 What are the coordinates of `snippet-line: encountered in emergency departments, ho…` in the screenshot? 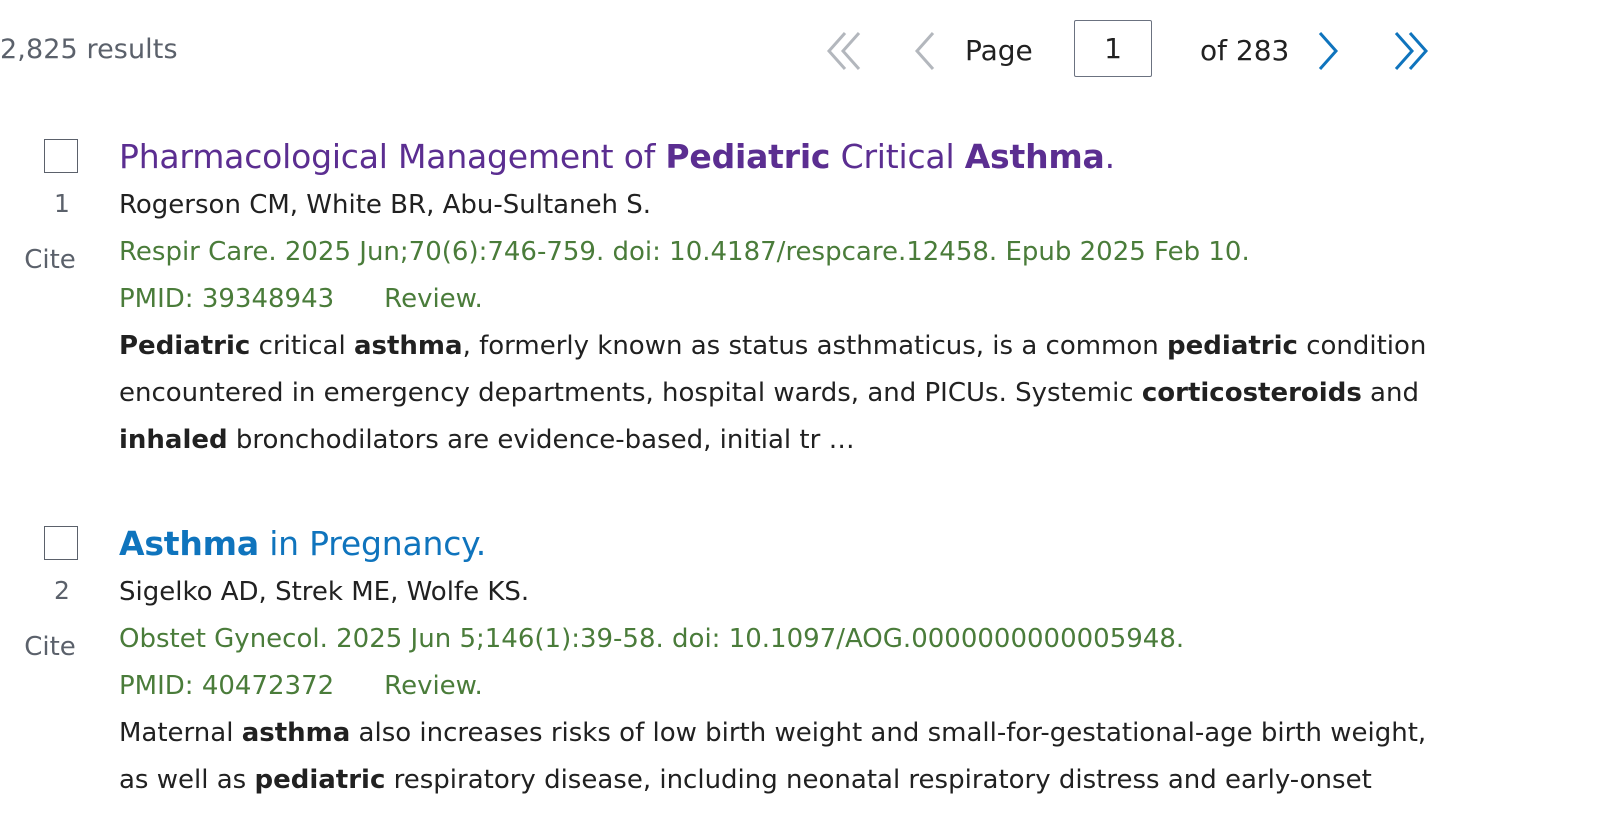 It's located at (779, 393).